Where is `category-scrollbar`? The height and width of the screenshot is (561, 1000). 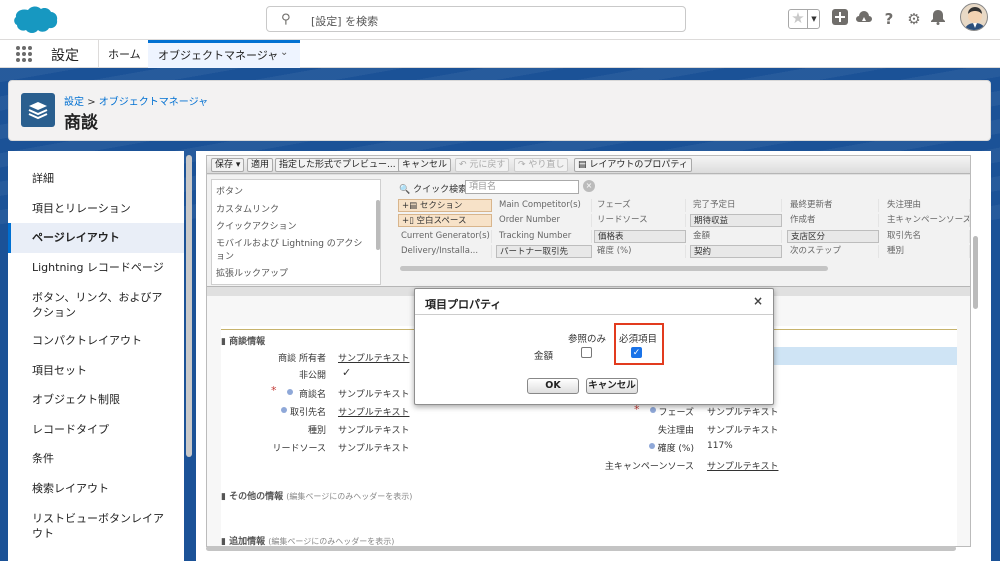
category-scrollbar is located at coordinates (378, 225).